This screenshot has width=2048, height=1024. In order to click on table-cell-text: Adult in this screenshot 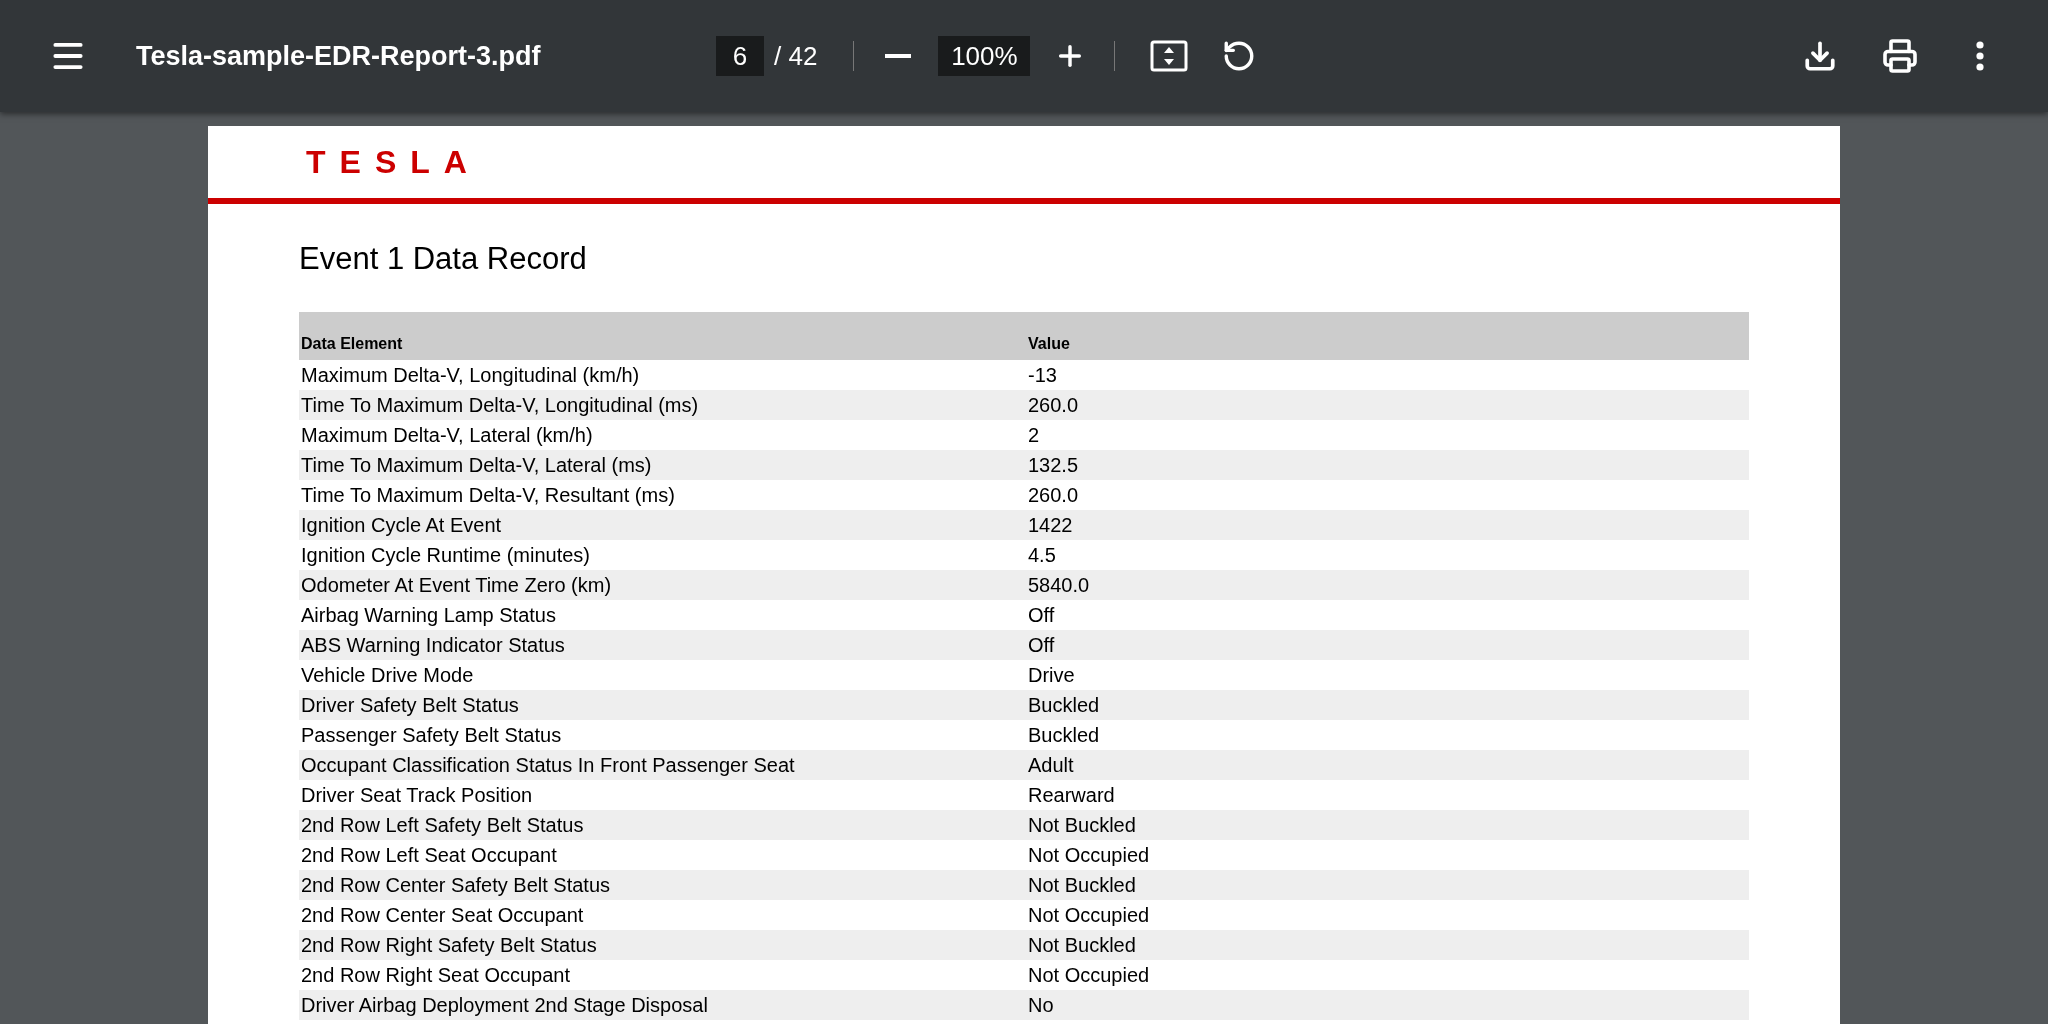, I will do `click(1051, 765)`.